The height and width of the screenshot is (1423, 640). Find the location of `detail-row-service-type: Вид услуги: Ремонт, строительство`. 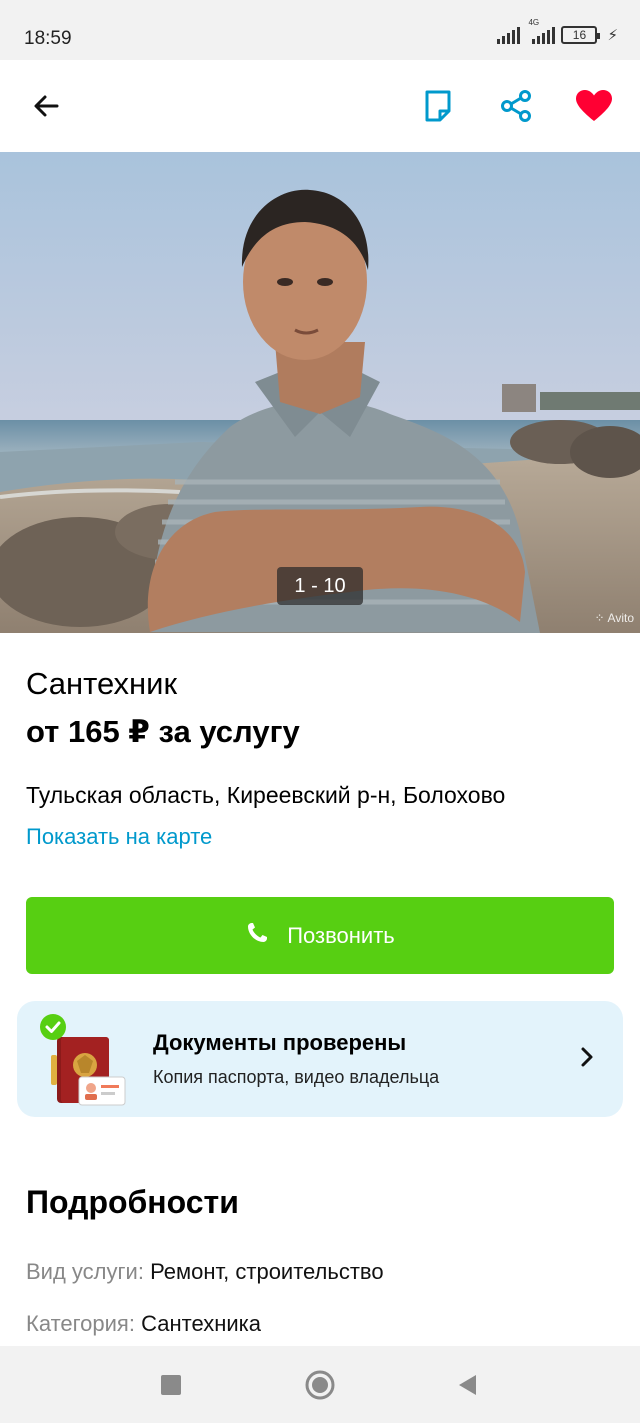

detail-row-service-type: Вид услуги: Ремонт, строительство is located at coordinates (205, 1272).